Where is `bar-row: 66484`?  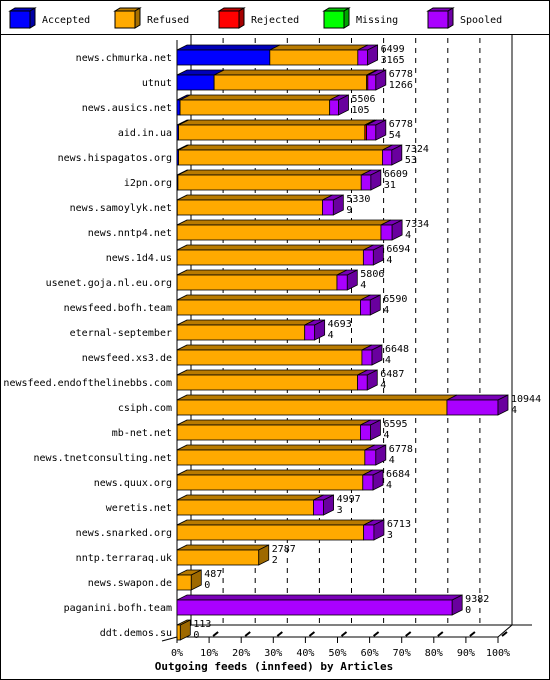 bar-row: 66484 is located at coordinates (292, 355).